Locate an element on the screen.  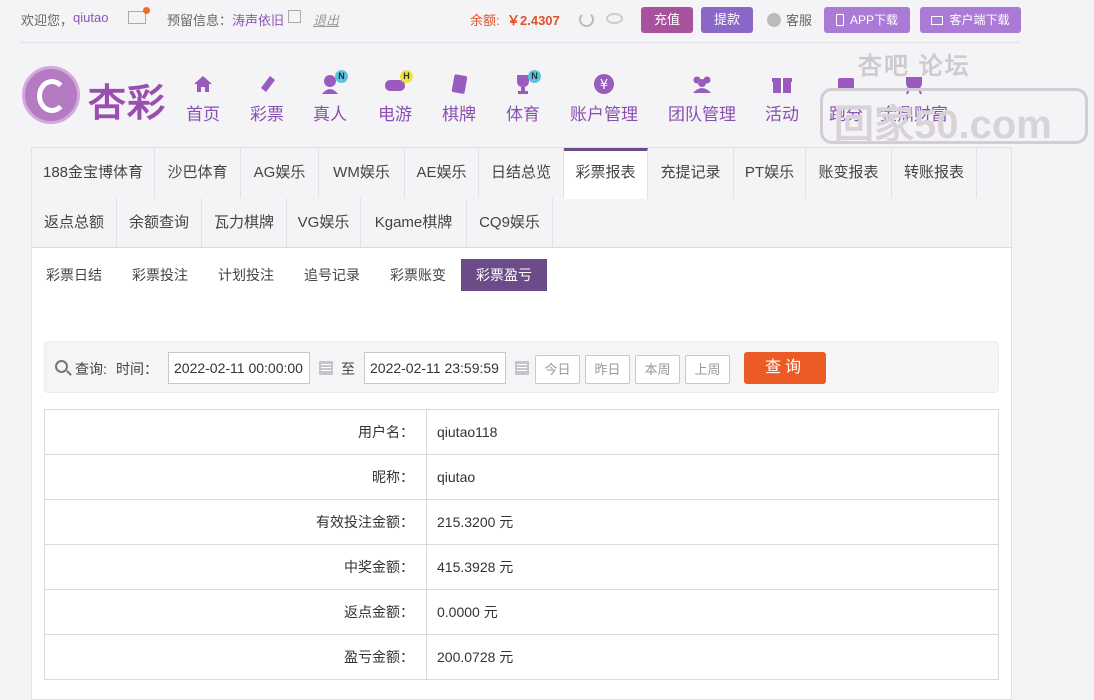
hide-eye-icon is located at coordinates (614, 18).